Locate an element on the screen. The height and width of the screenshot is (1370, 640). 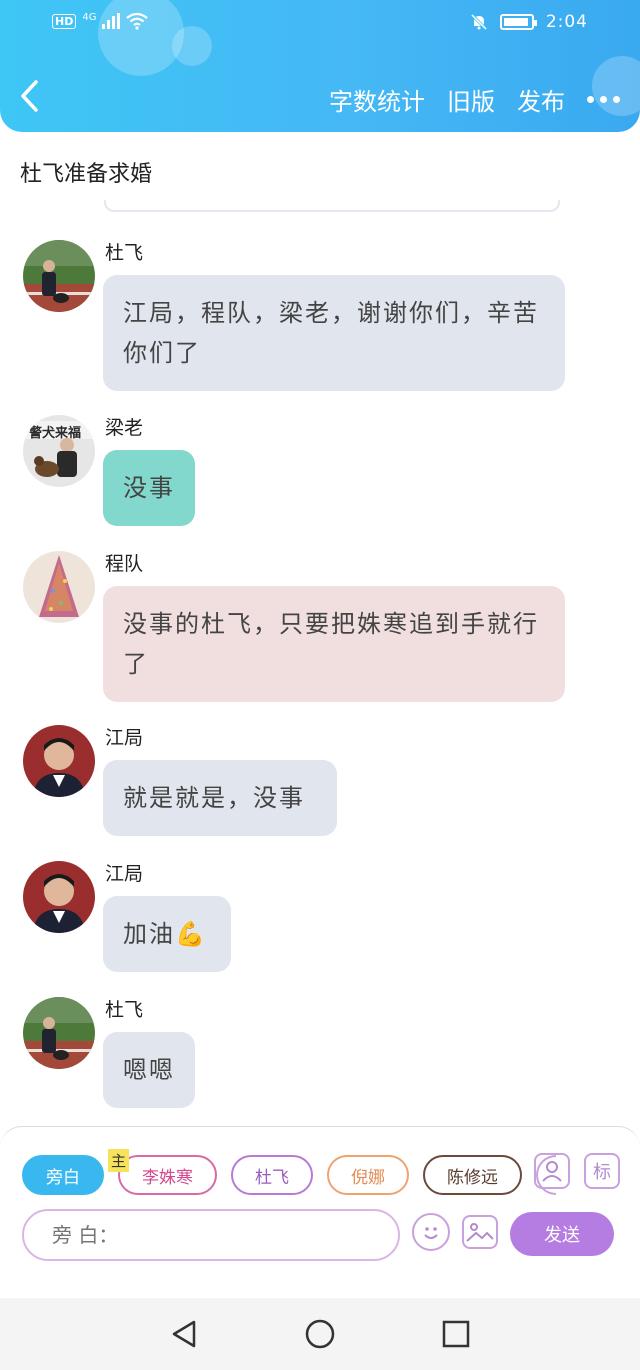
back-arrow-icon is located at coordinates (38, 98).